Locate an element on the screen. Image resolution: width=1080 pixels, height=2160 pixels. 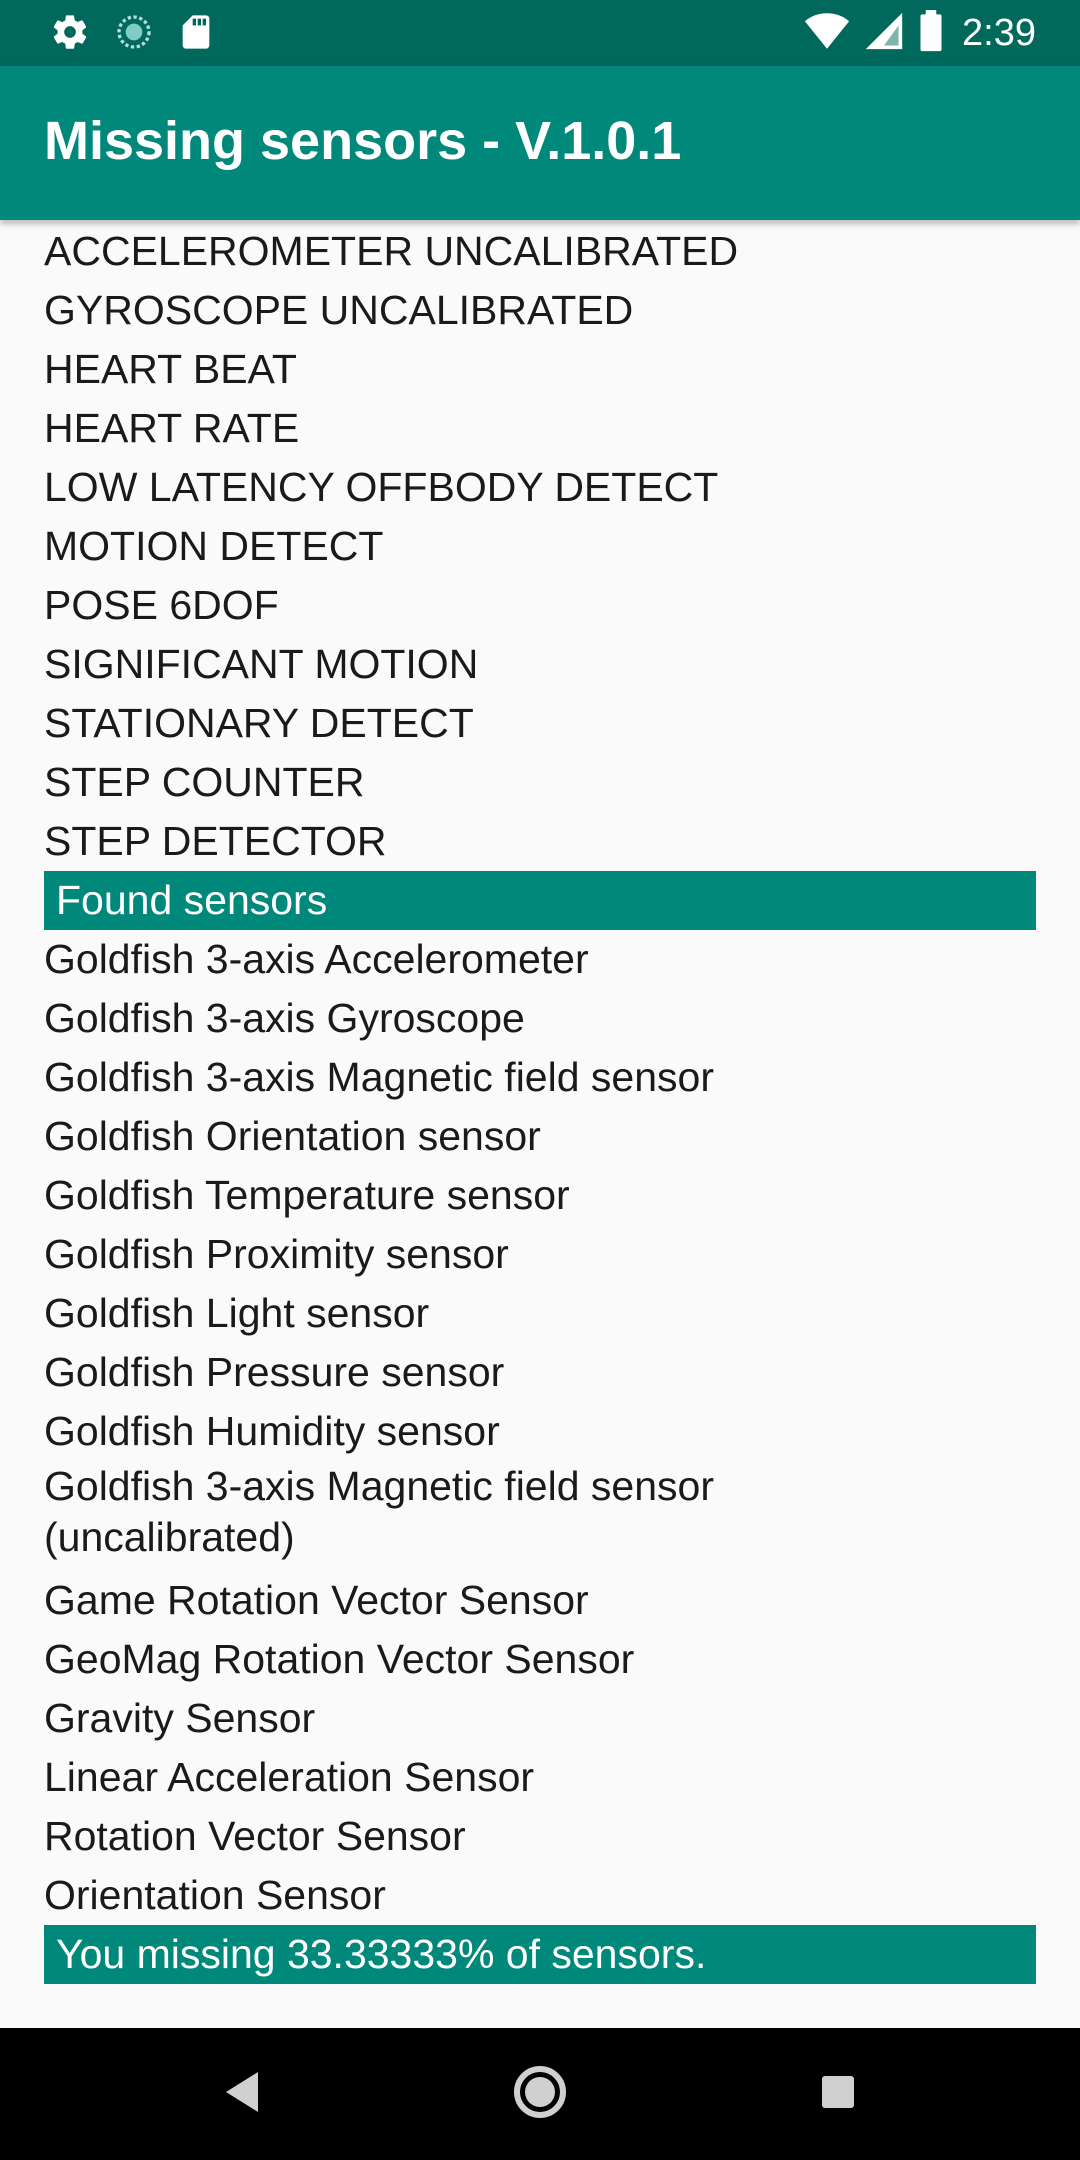
found-sensor-item: Goldfish Proximity sensor is located at coordinates (276, 1254).